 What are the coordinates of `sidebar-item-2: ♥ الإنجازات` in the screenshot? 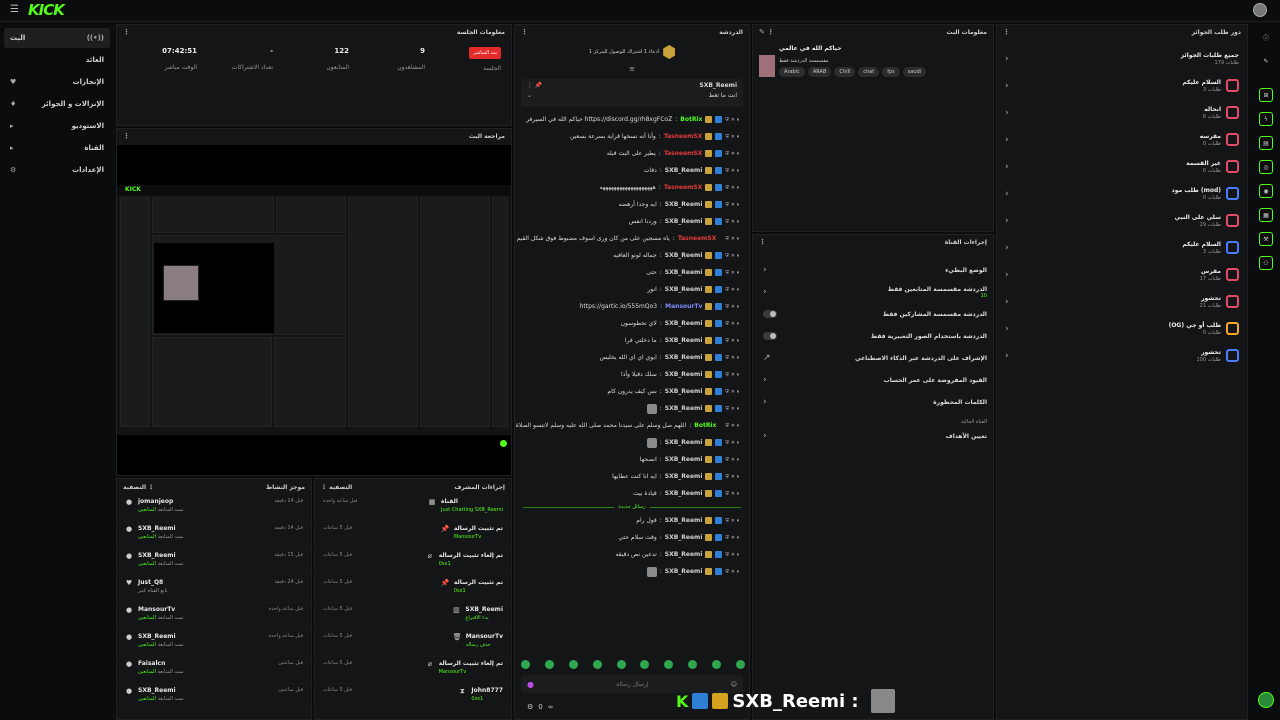 It's located at (57, 82).